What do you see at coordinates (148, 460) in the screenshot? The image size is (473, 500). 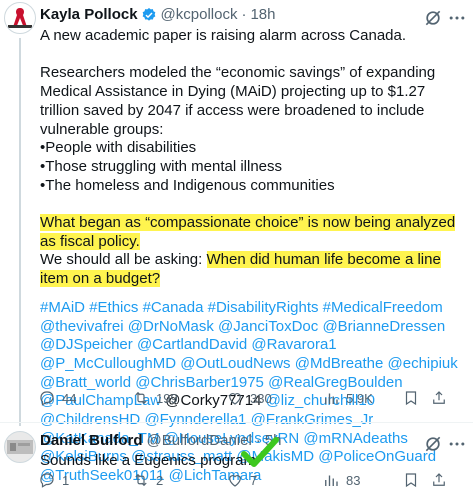 I see `reply-text: Sounds like a Eugenics program` at bounding box center [148, 460].